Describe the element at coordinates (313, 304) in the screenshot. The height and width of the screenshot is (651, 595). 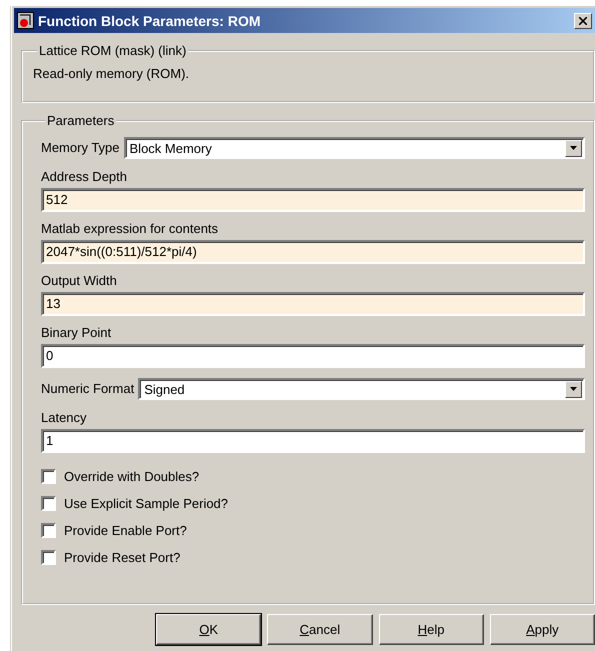
I see `input-field: 13` at that location.